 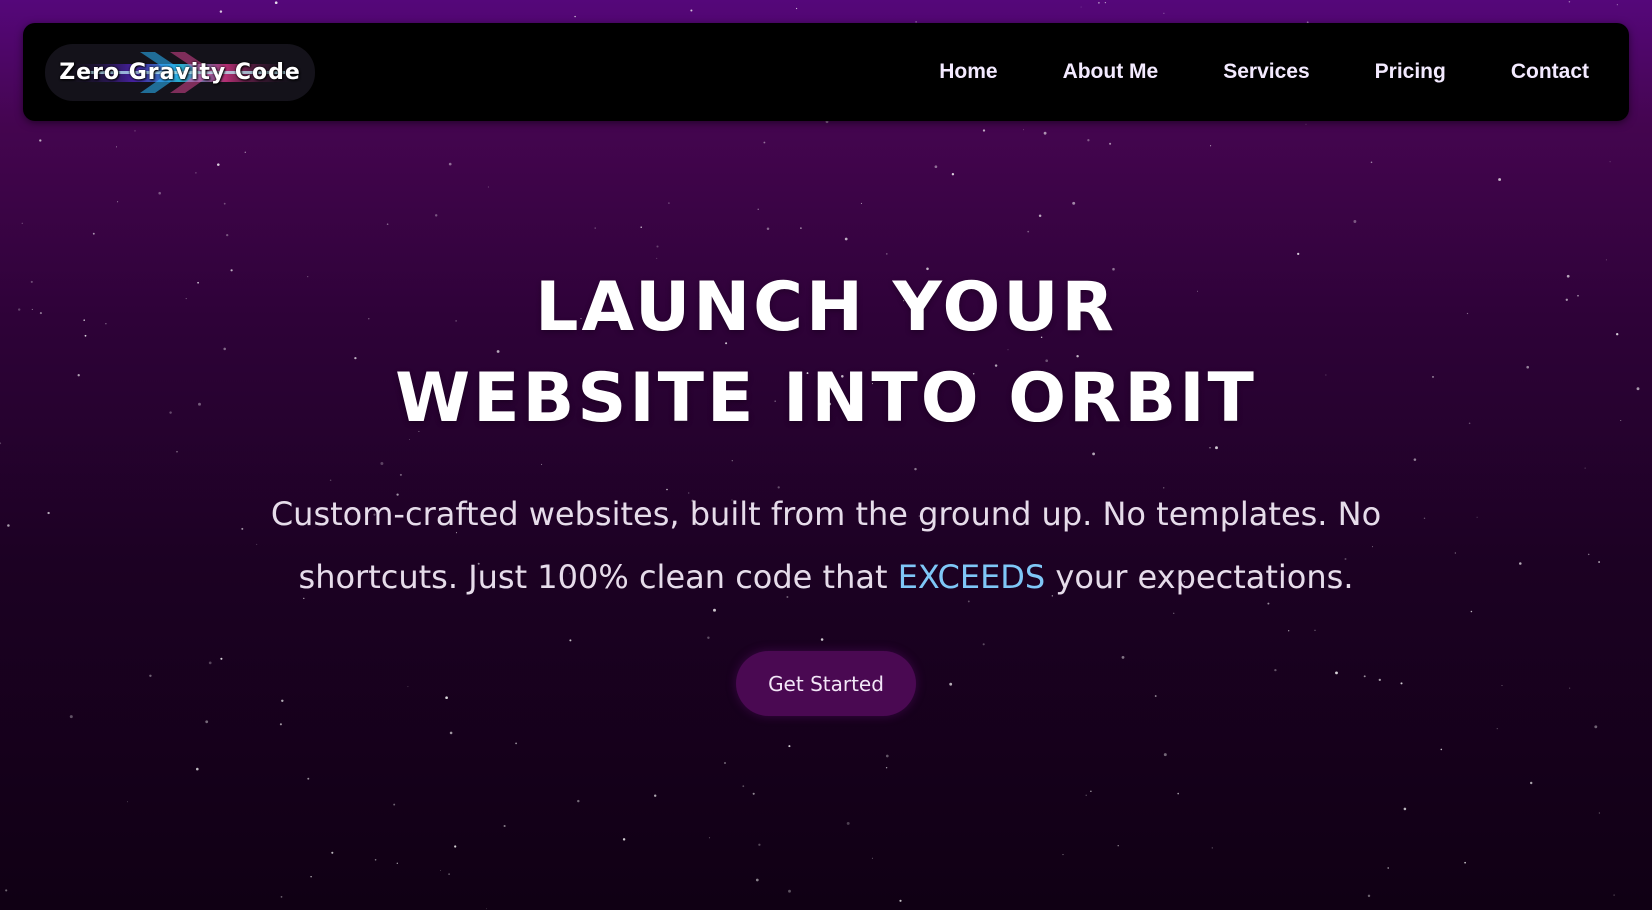 What do you see at coordinates (968, 72) in the screenshot?
I see `nav-link-home: Home` at bounding box center [968, 72].